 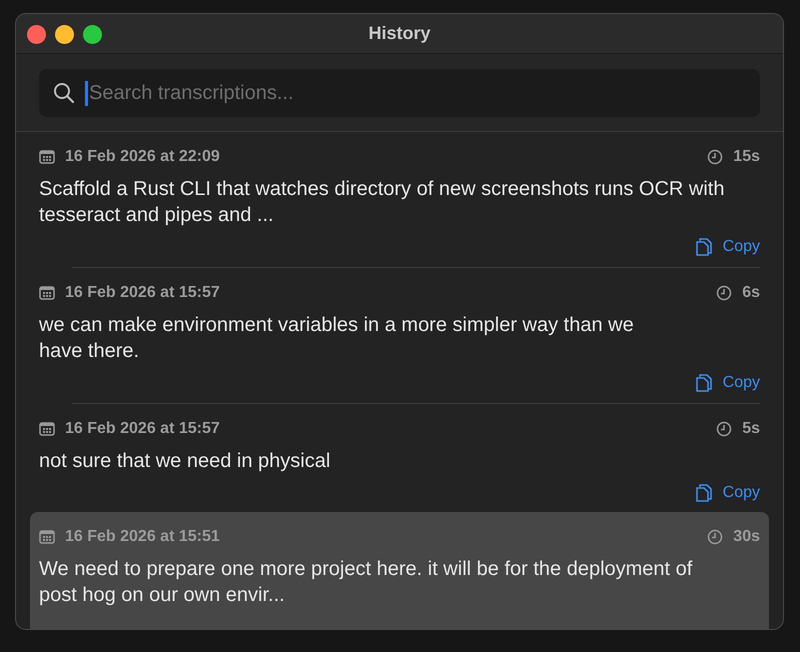 I want to click on entry-duration: 6s, so click(x=751, y=293).